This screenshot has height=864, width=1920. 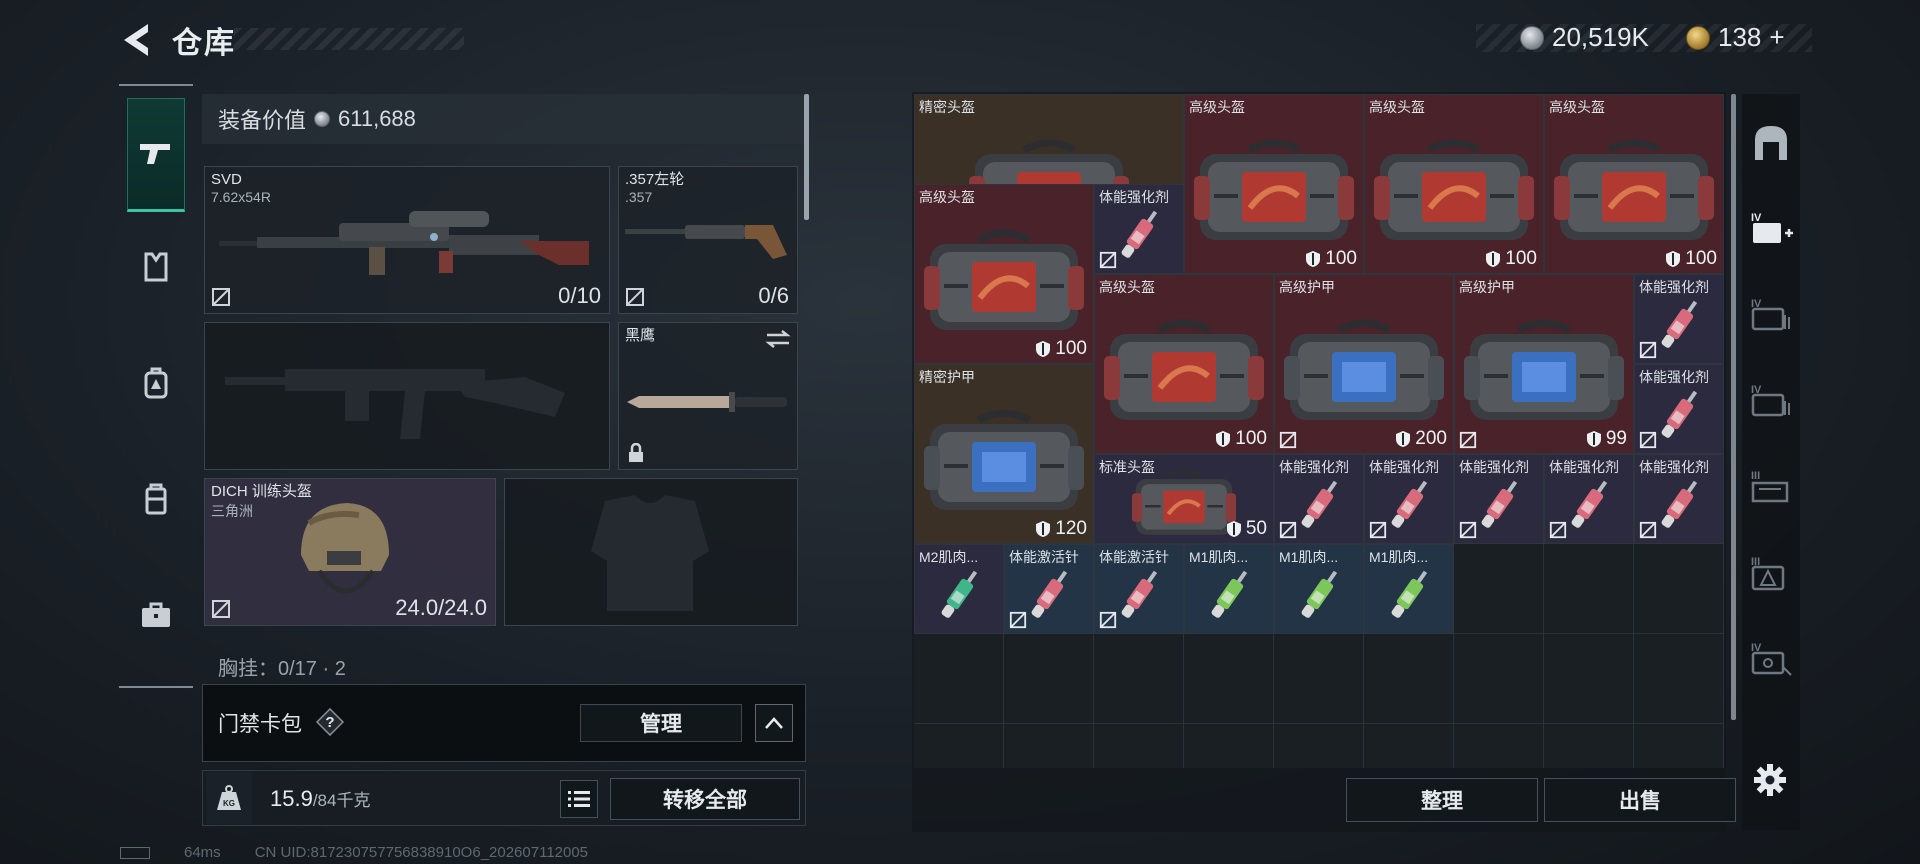 I want to click on currency-gold: 138 +, so click(x=1735, y=37).